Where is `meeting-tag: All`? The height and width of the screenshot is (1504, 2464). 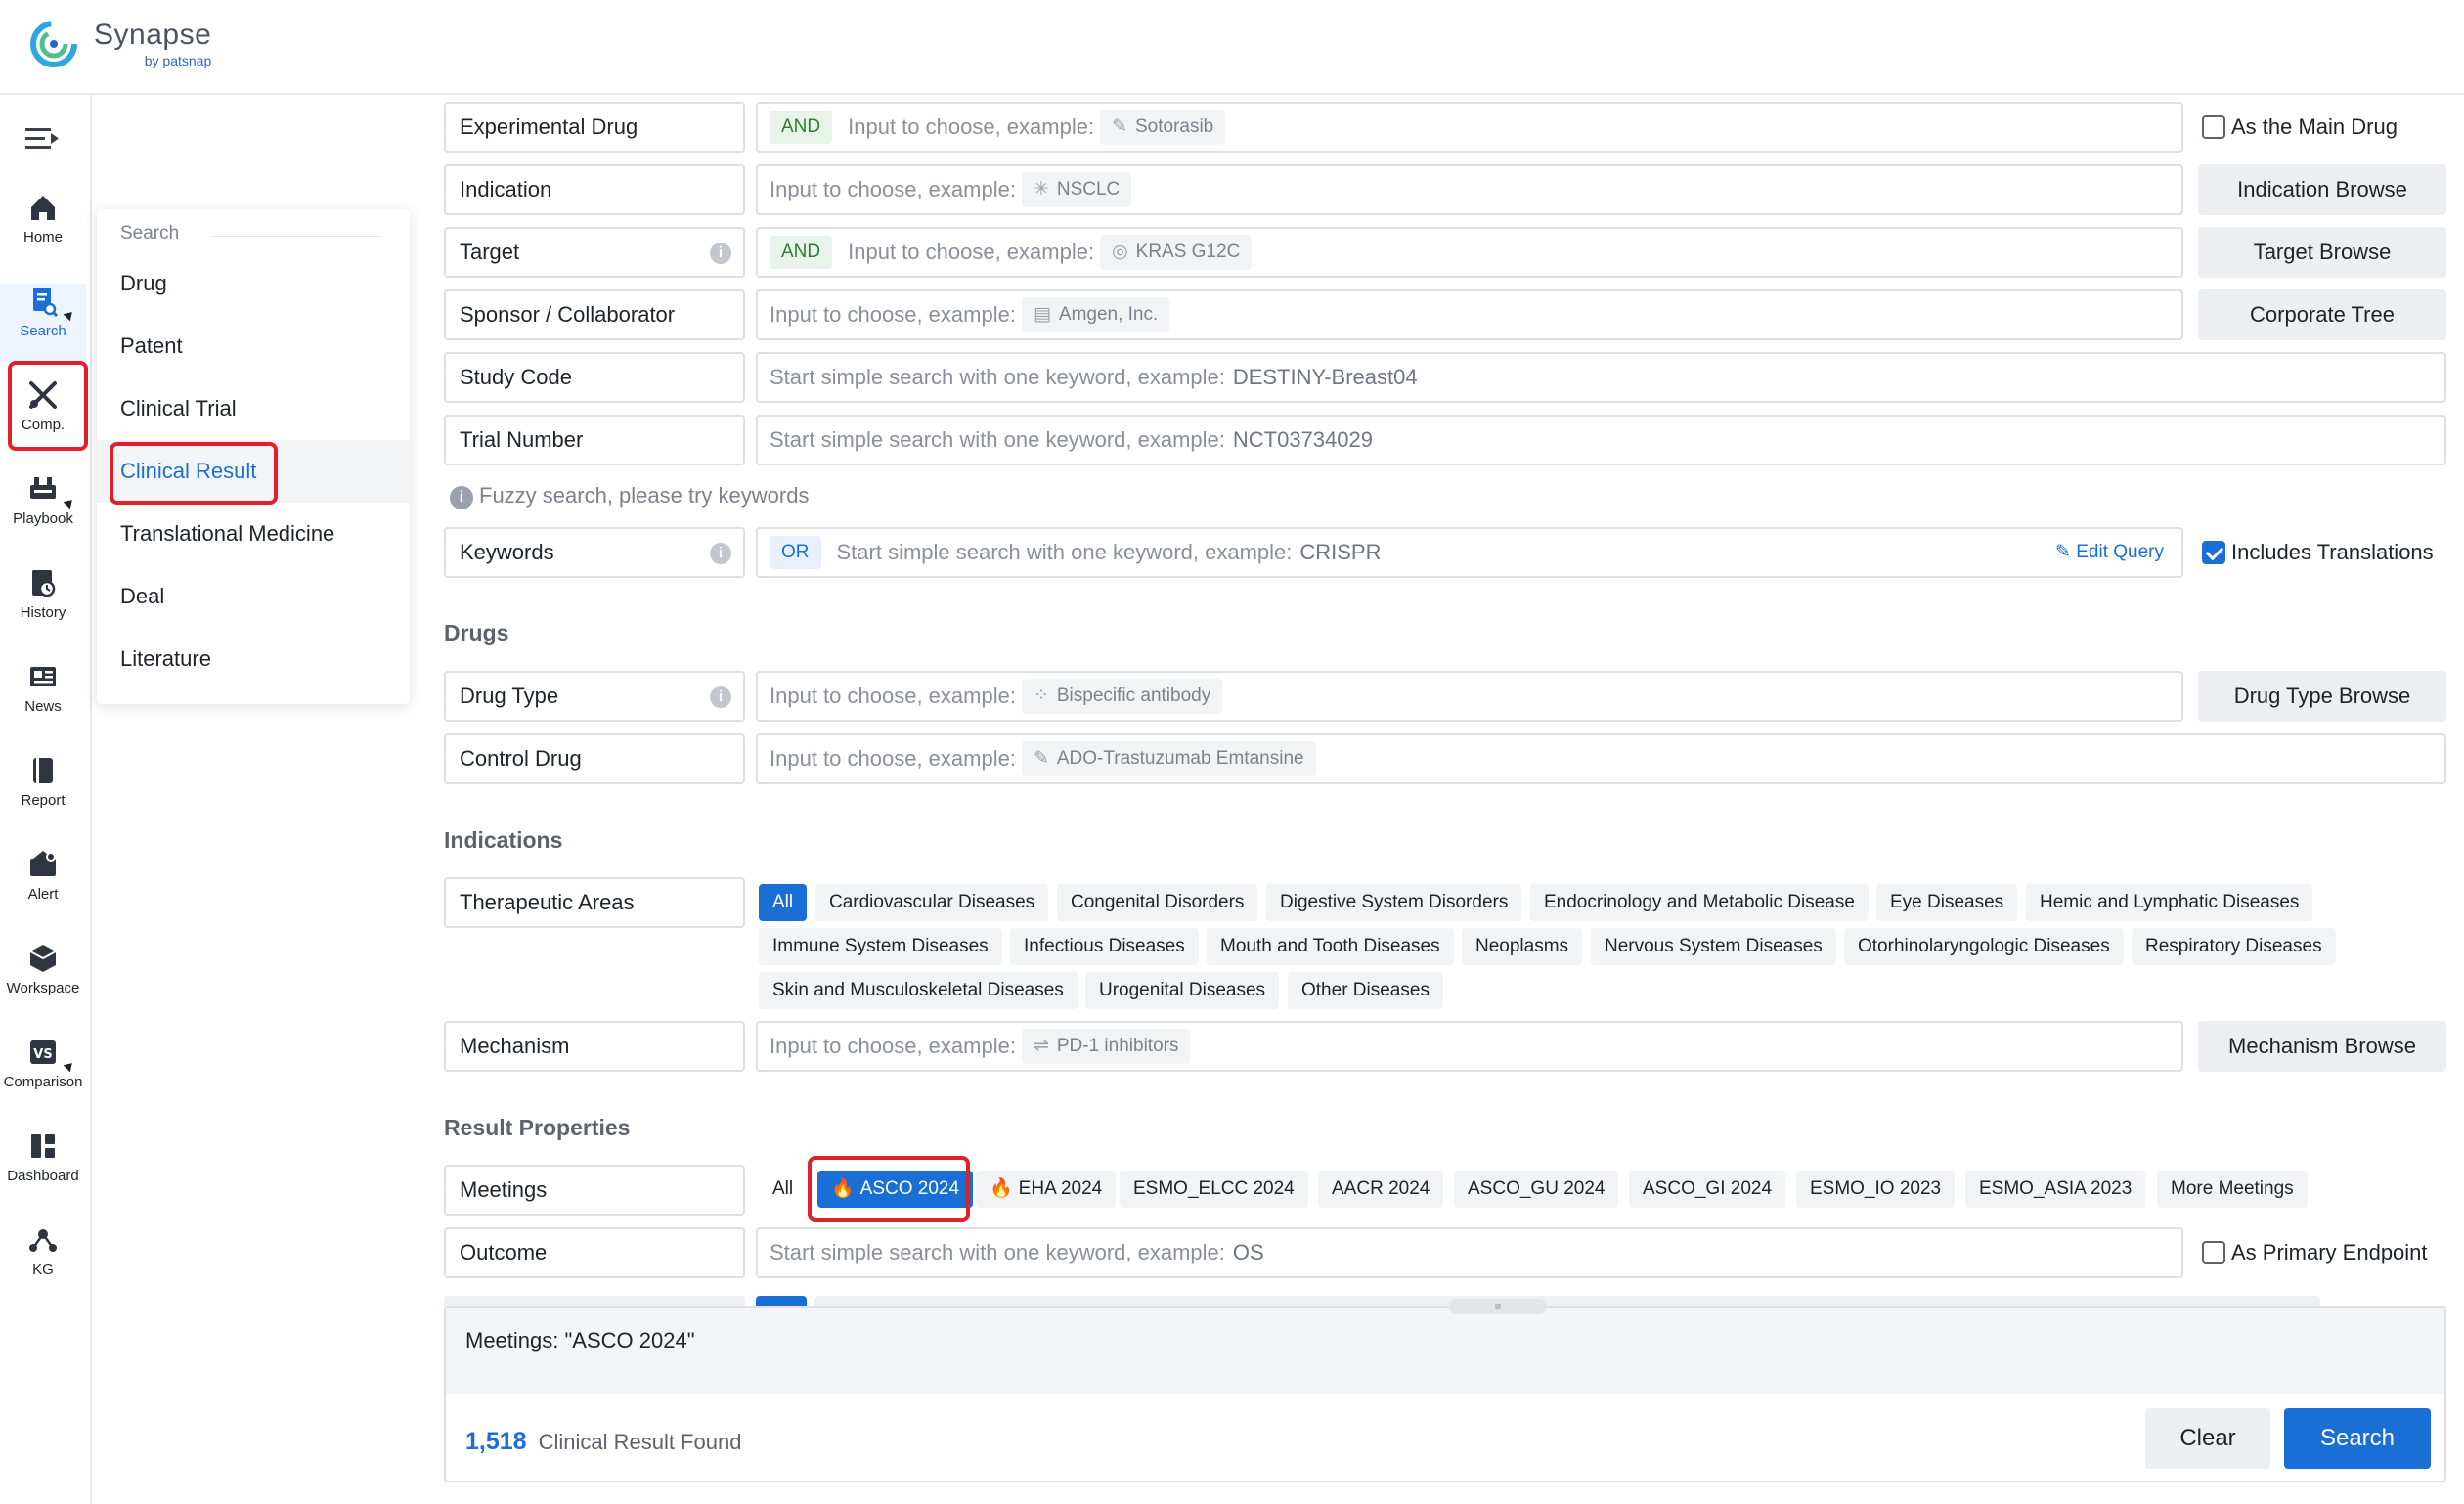 meeting-tag: All is located at coordinates (783, 1189).